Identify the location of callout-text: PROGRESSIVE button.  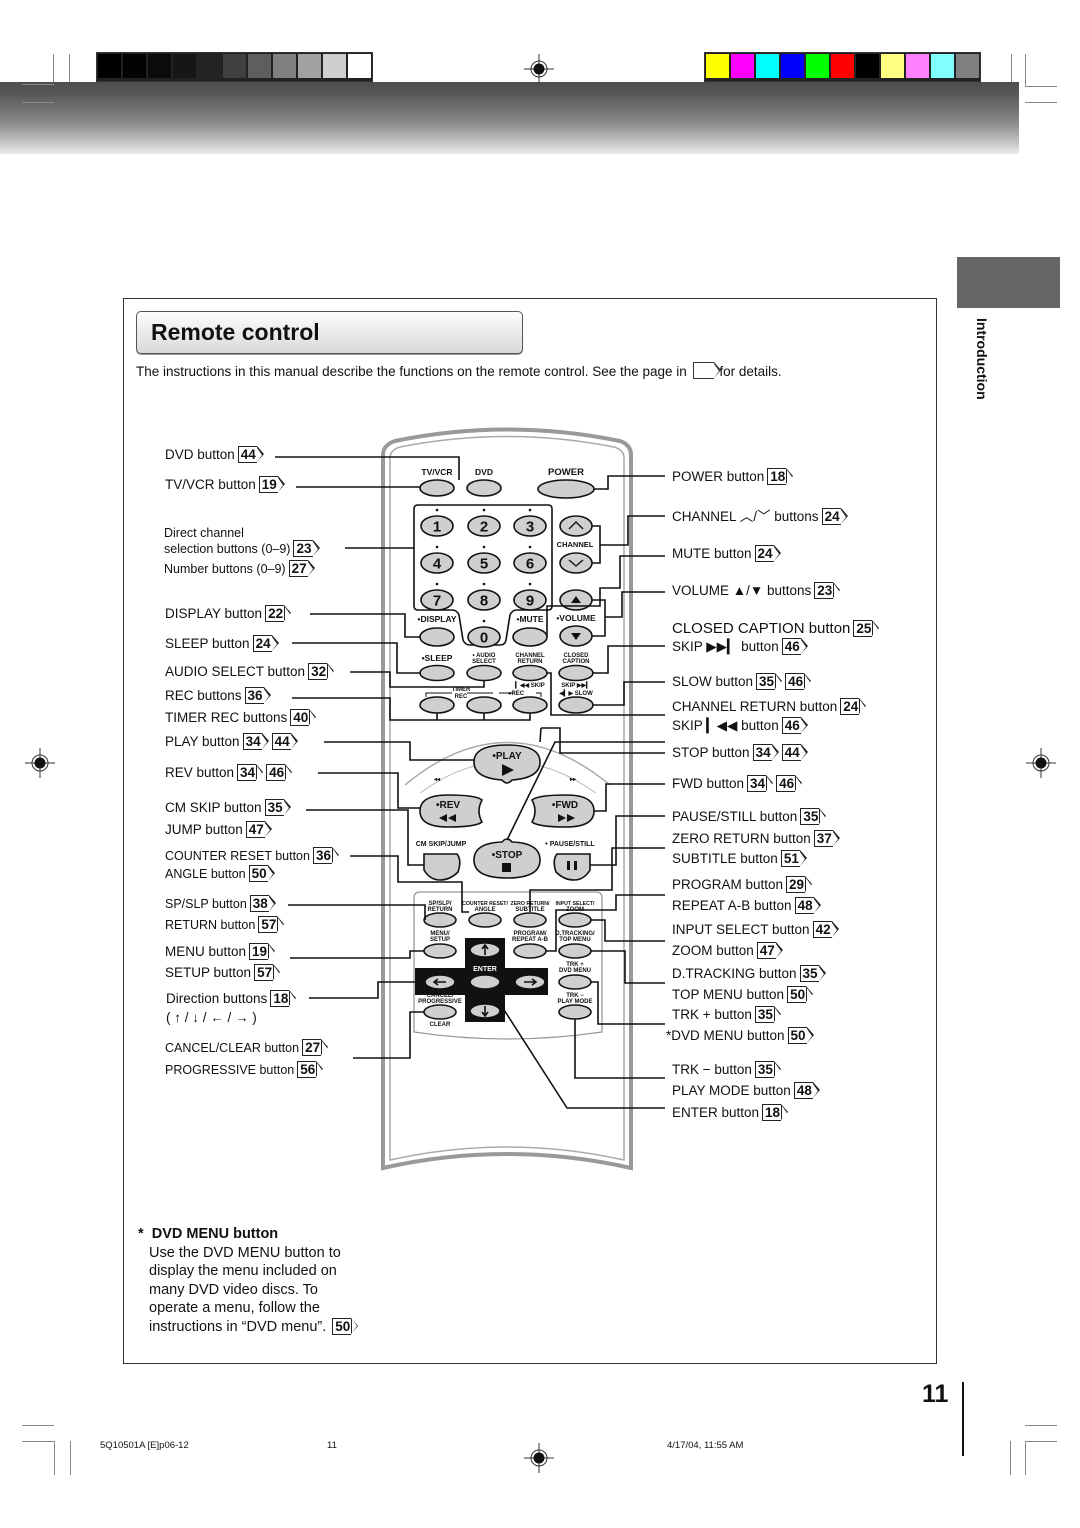
(230, 1070).